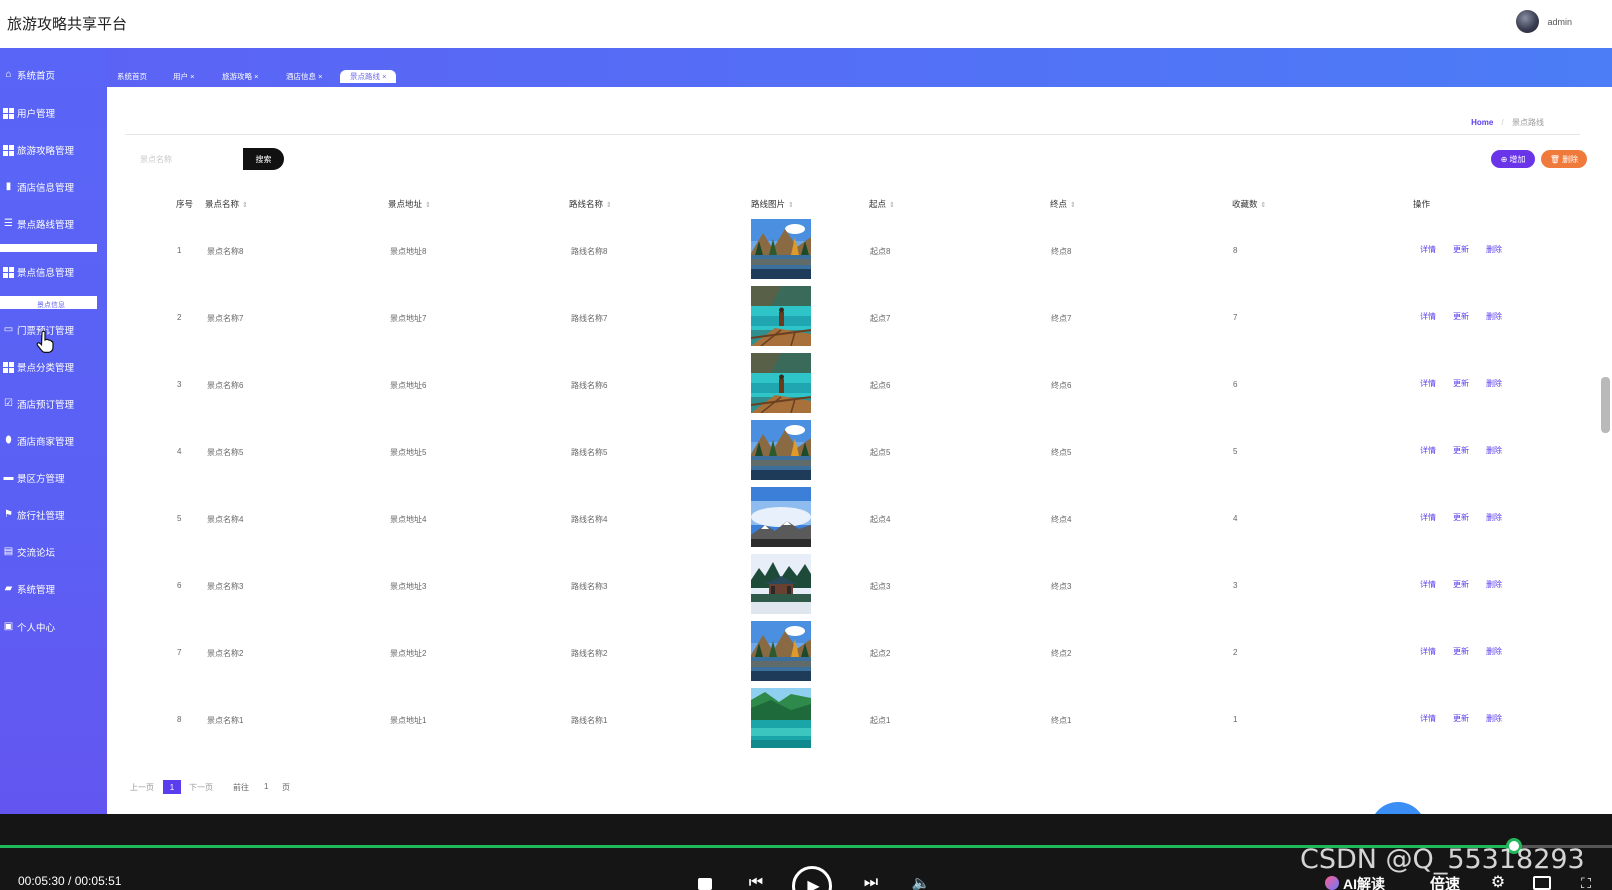 This screenshot has height=890, width=1612. Describe the element at coordinates (1445, 881) in the screenshot. I see `playback-speed-button: 倍速` at that location.